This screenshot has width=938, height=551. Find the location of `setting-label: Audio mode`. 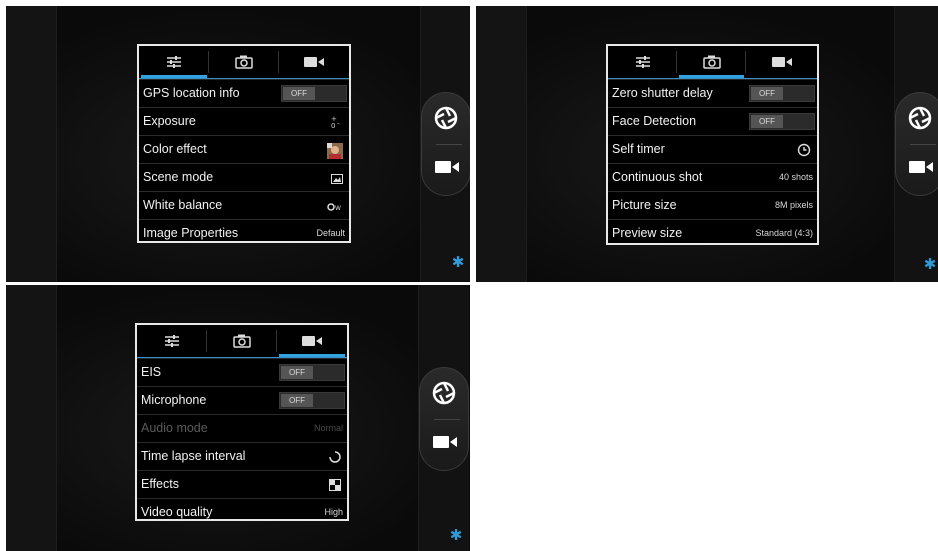

setting-label: Audio mode is located at coordinates (174, 428).